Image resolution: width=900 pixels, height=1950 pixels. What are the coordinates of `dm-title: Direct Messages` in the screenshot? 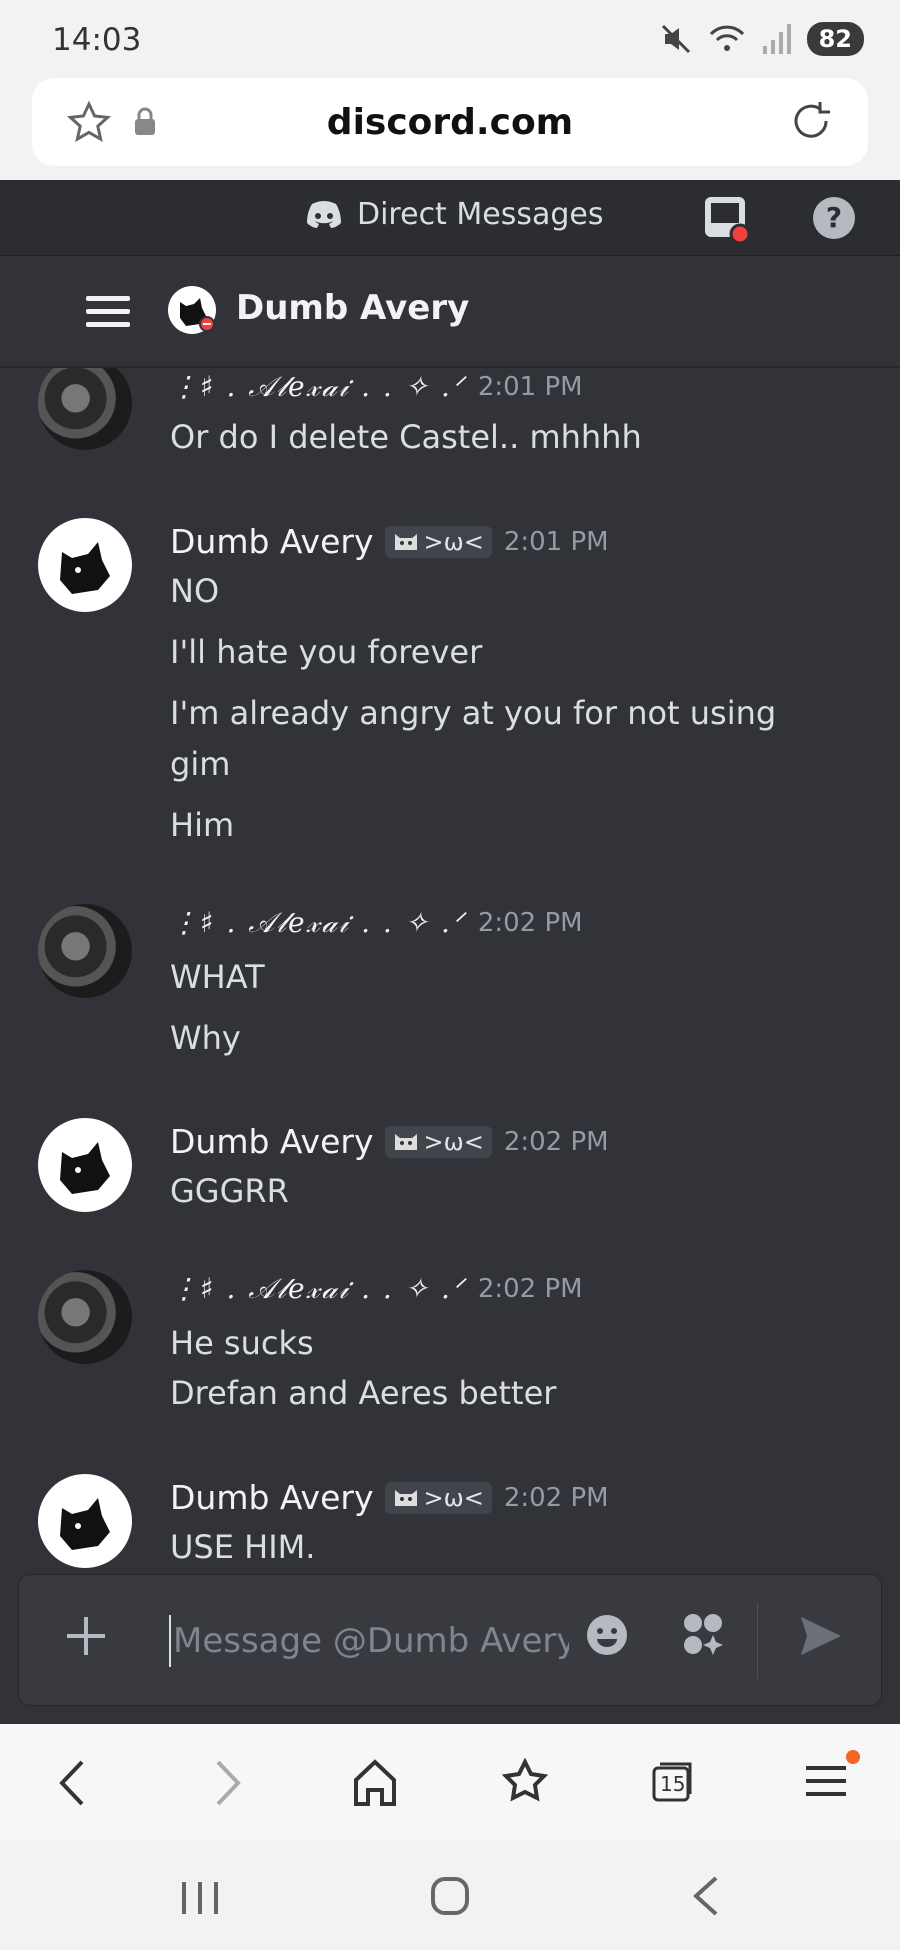 It's located at (454, 214).